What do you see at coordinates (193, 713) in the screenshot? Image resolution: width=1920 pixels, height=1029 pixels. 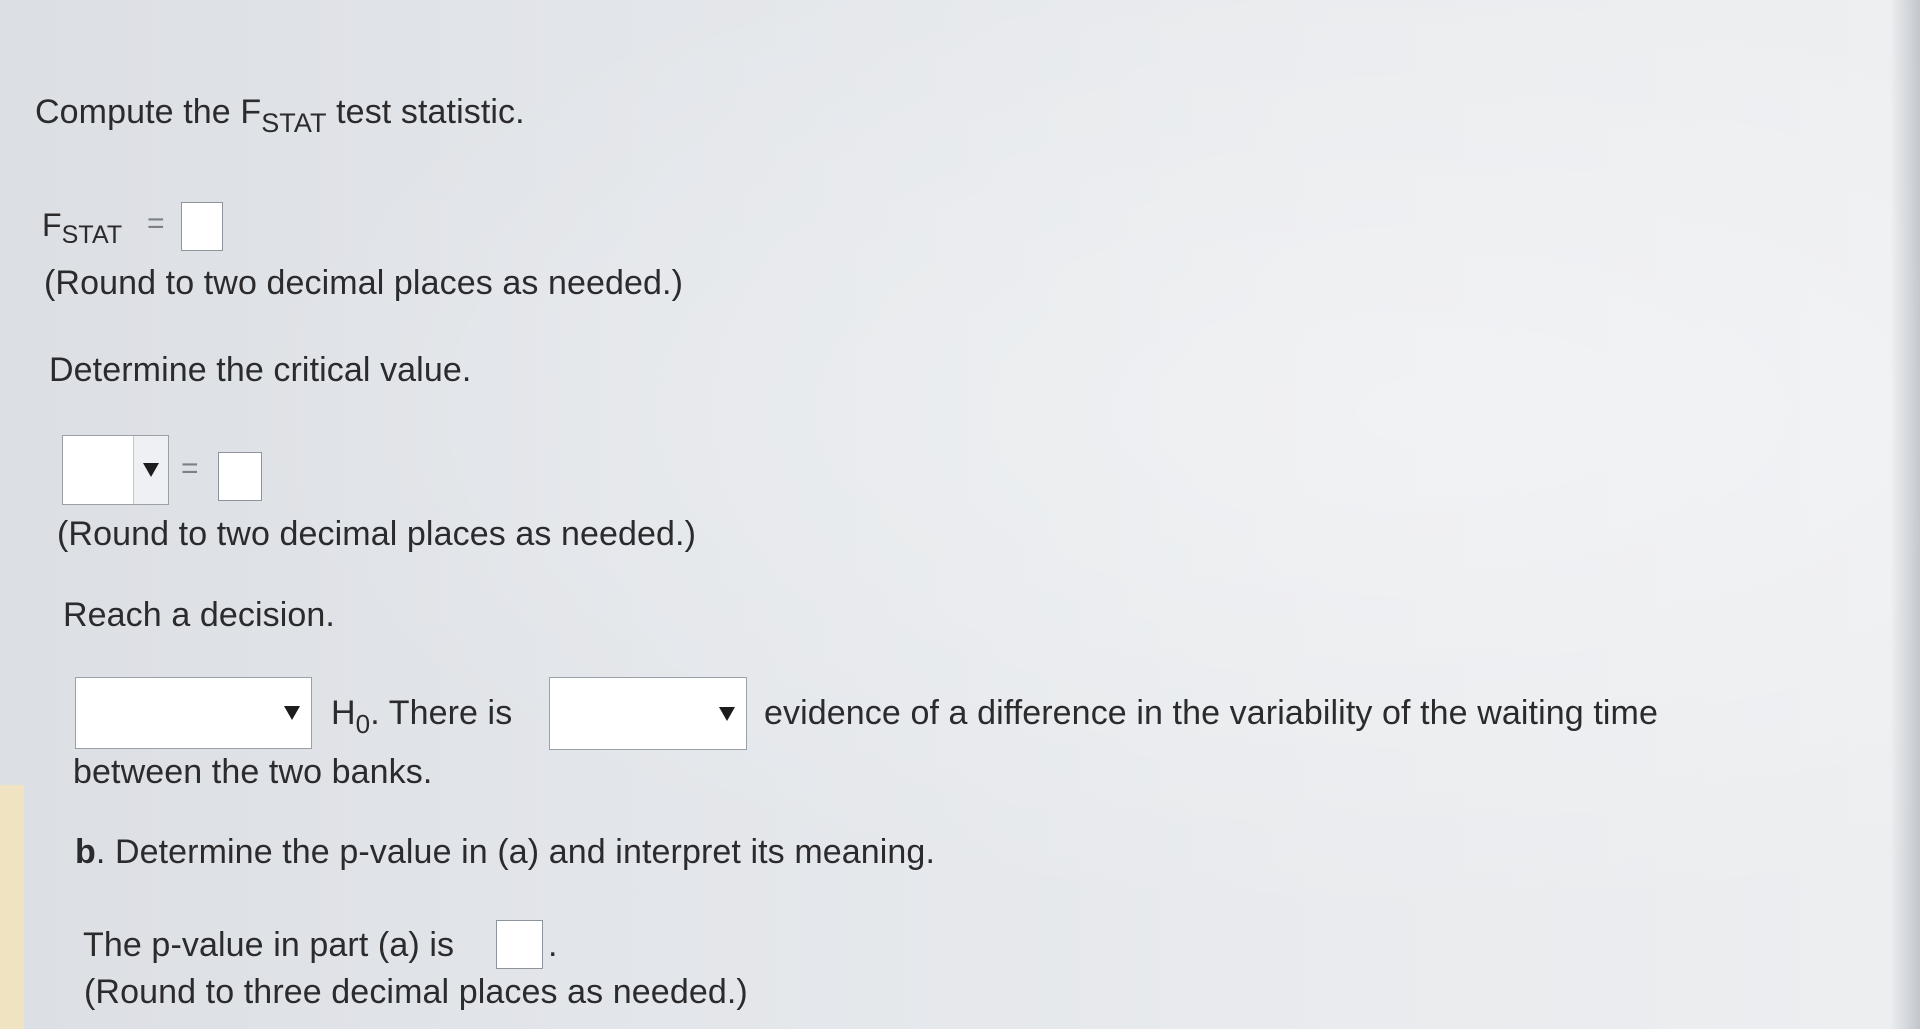 I see `decision-select` at bounding box center [193, 713].